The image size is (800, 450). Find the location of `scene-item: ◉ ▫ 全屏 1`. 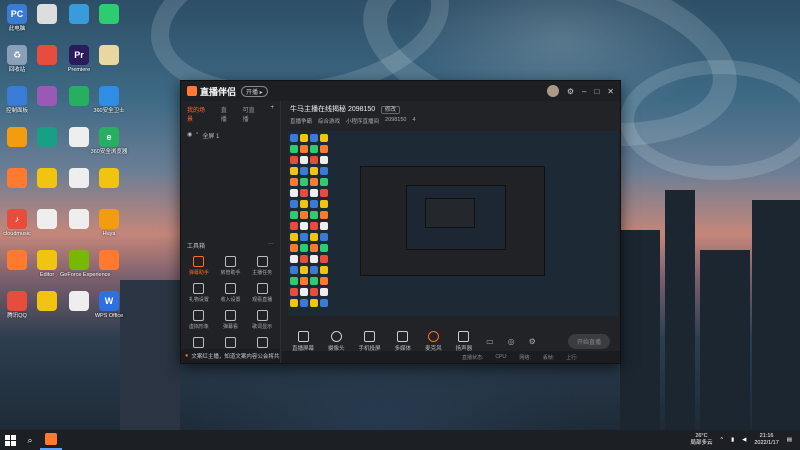

scene-item: ◉ ▫ 全屏 1 is located at coordinates (230, 135).